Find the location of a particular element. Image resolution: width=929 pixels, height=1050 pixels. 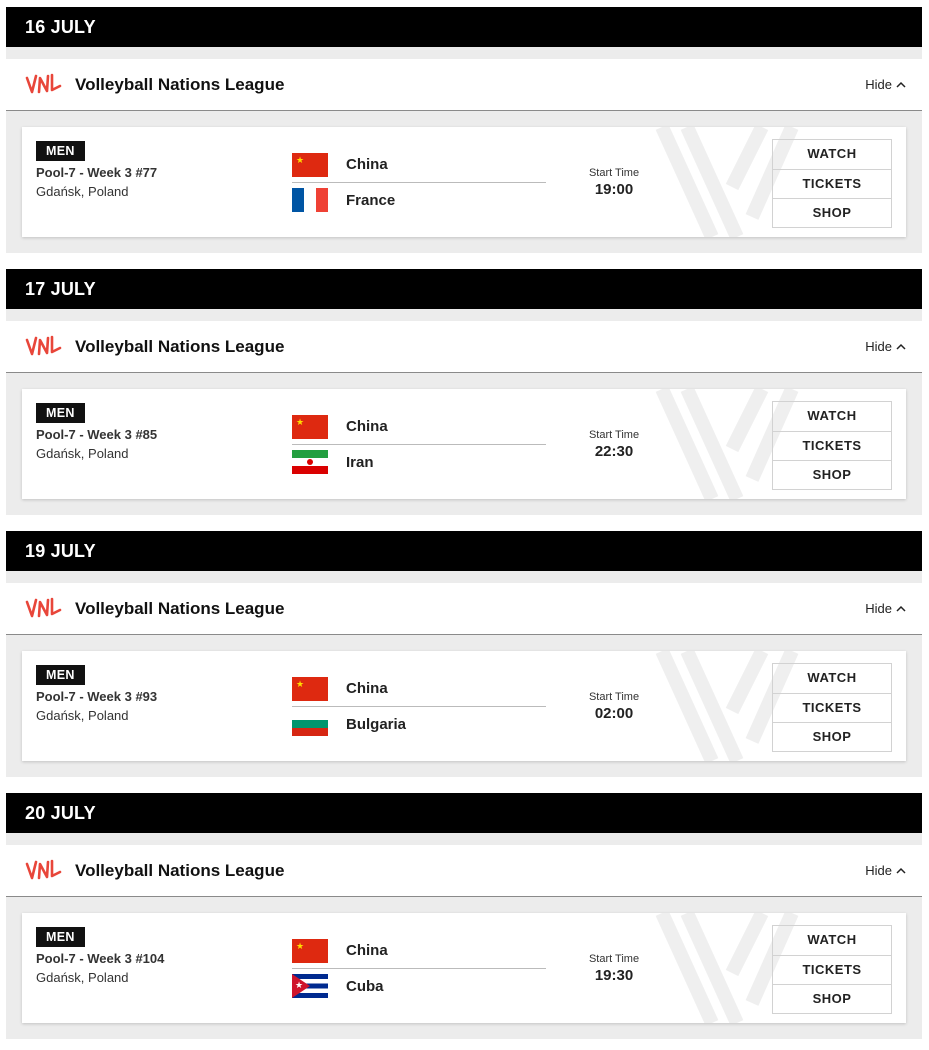

team-row: Bulgaria is located at coordinates (419, 723).